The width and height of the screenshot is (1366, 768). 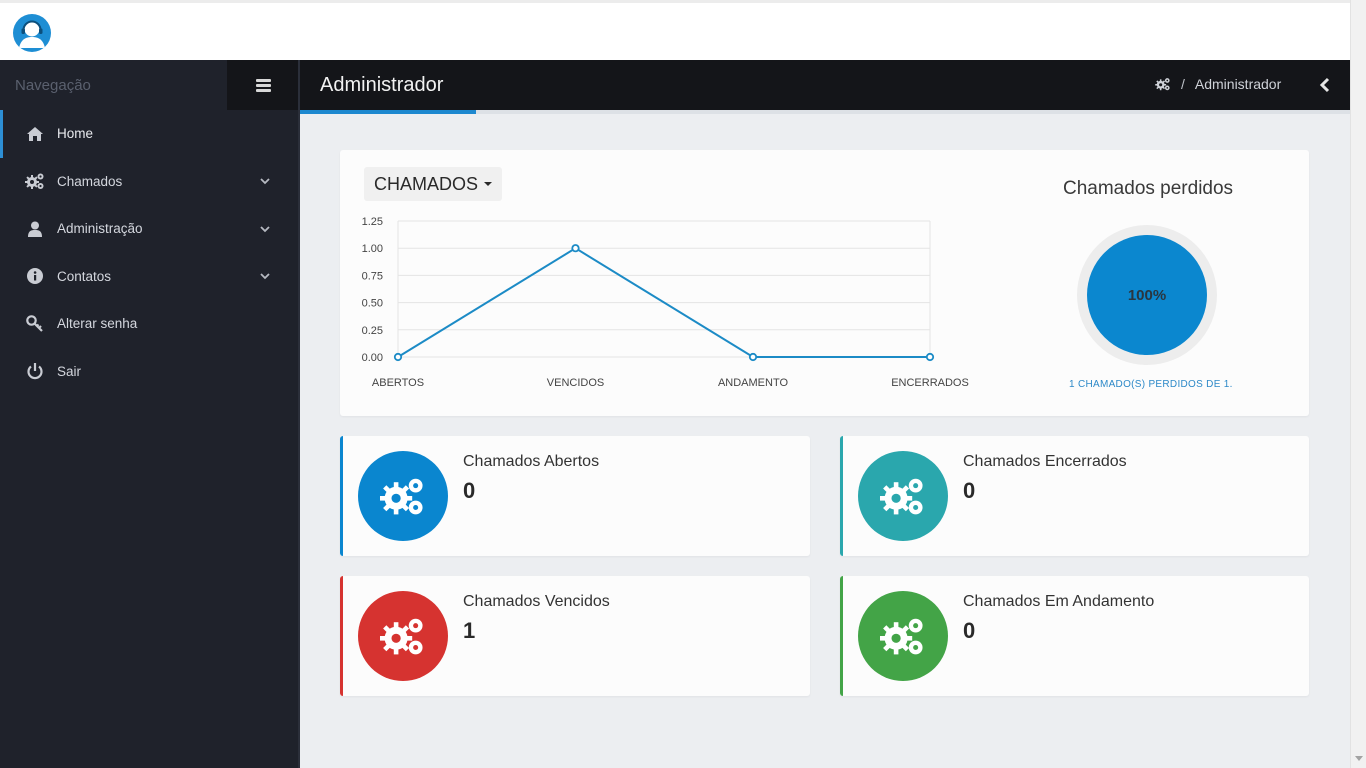 I want to click on page-scrollbar, so click(x=1358, y=384).